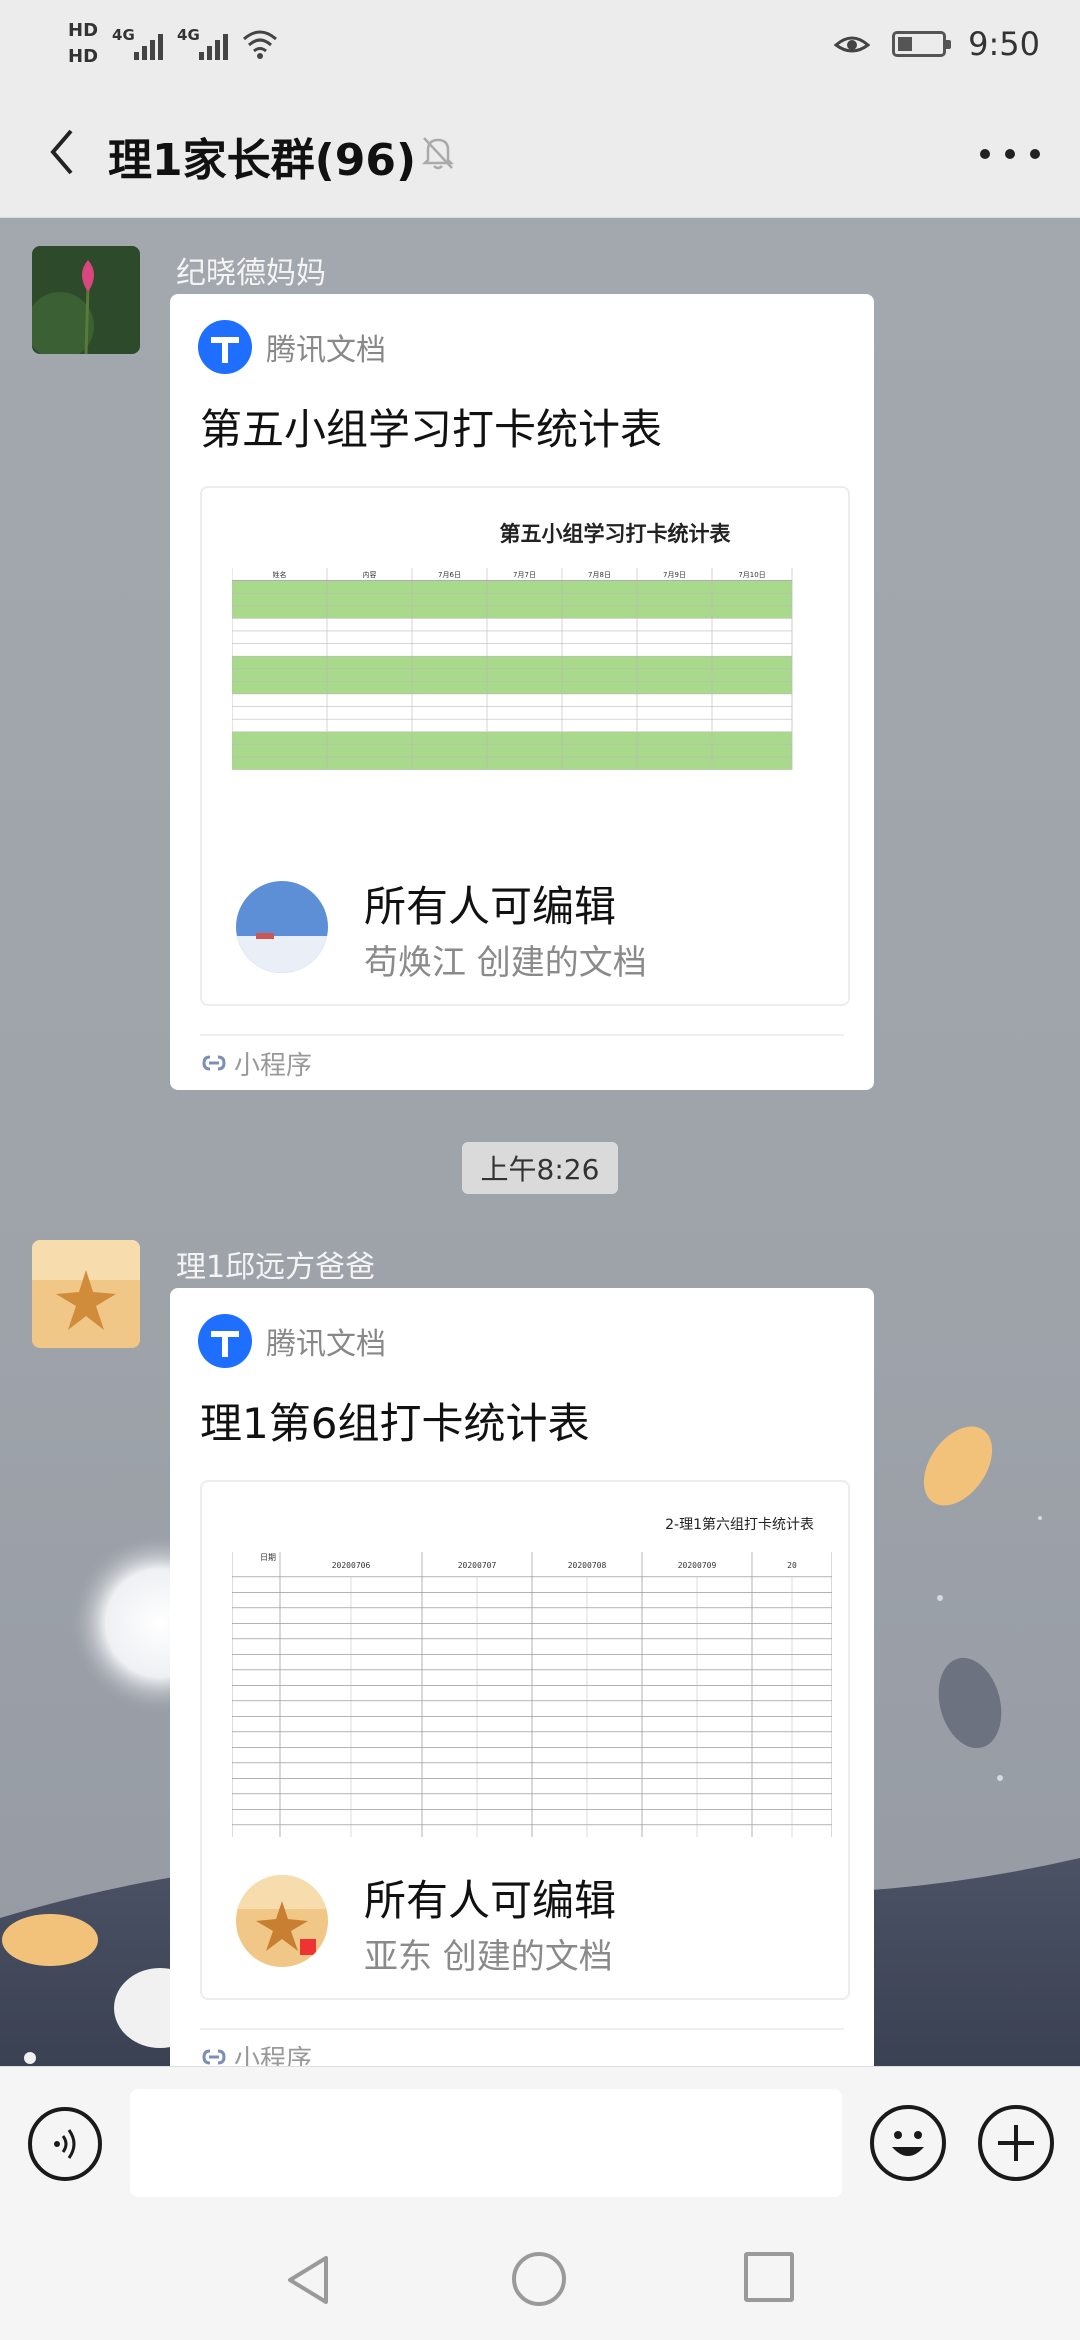  Describe the element at coordinates (251, 273) in the screenshot. I see `sender-name: 纪晓德妈妈` at that location.